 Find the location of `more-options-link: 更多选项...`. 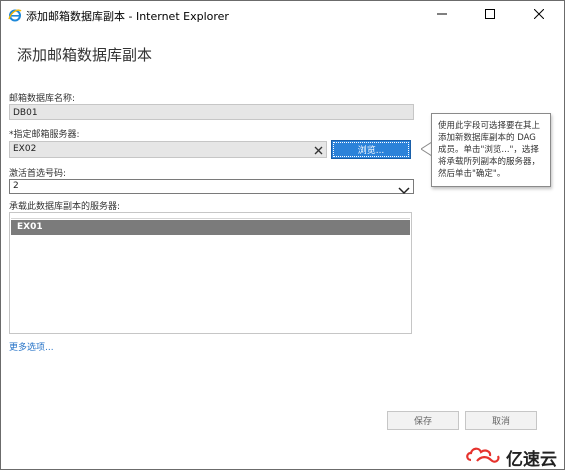

more-options-link: 更多选项... is located at coordinates (31, 346).